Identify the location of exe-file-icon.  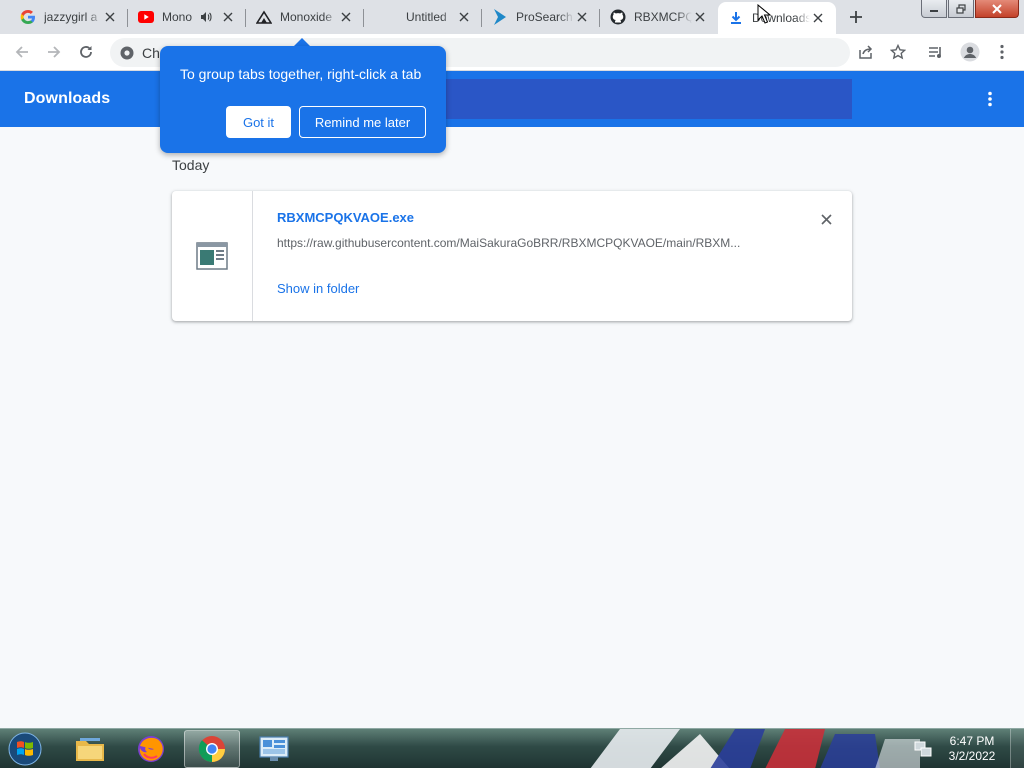
(212, 256).